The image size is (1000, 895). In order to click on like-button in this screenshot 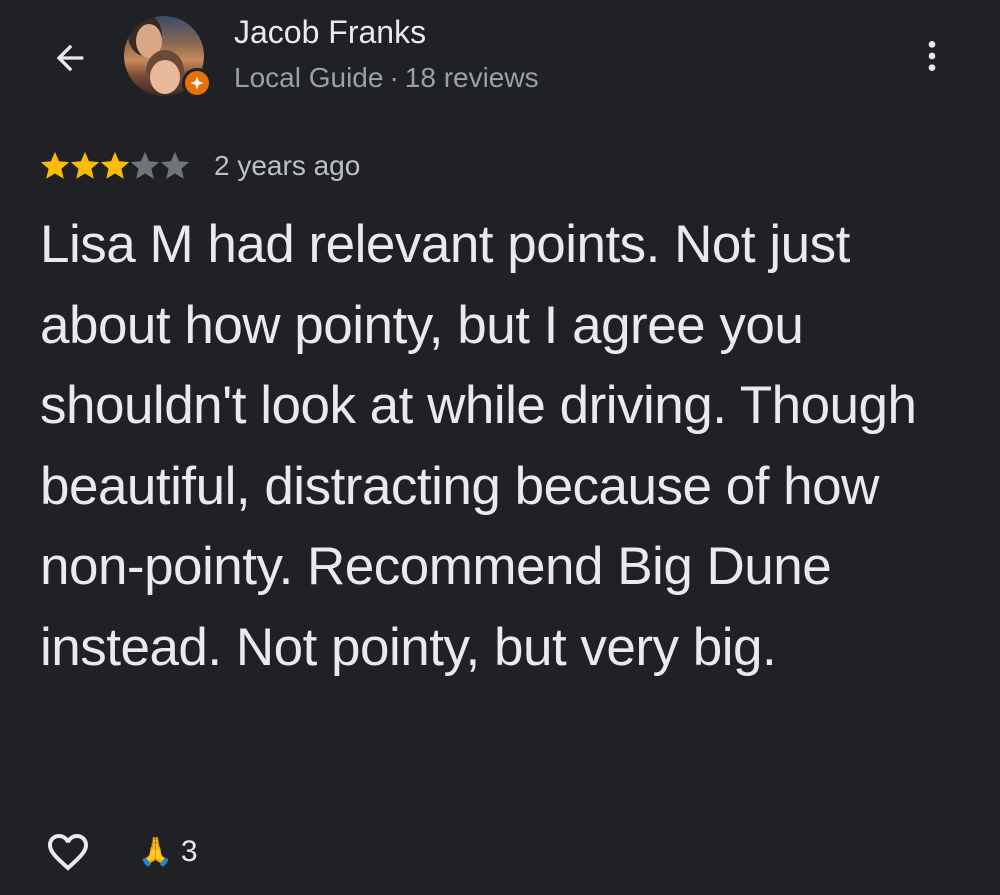, I will do `click(68, 852)`.